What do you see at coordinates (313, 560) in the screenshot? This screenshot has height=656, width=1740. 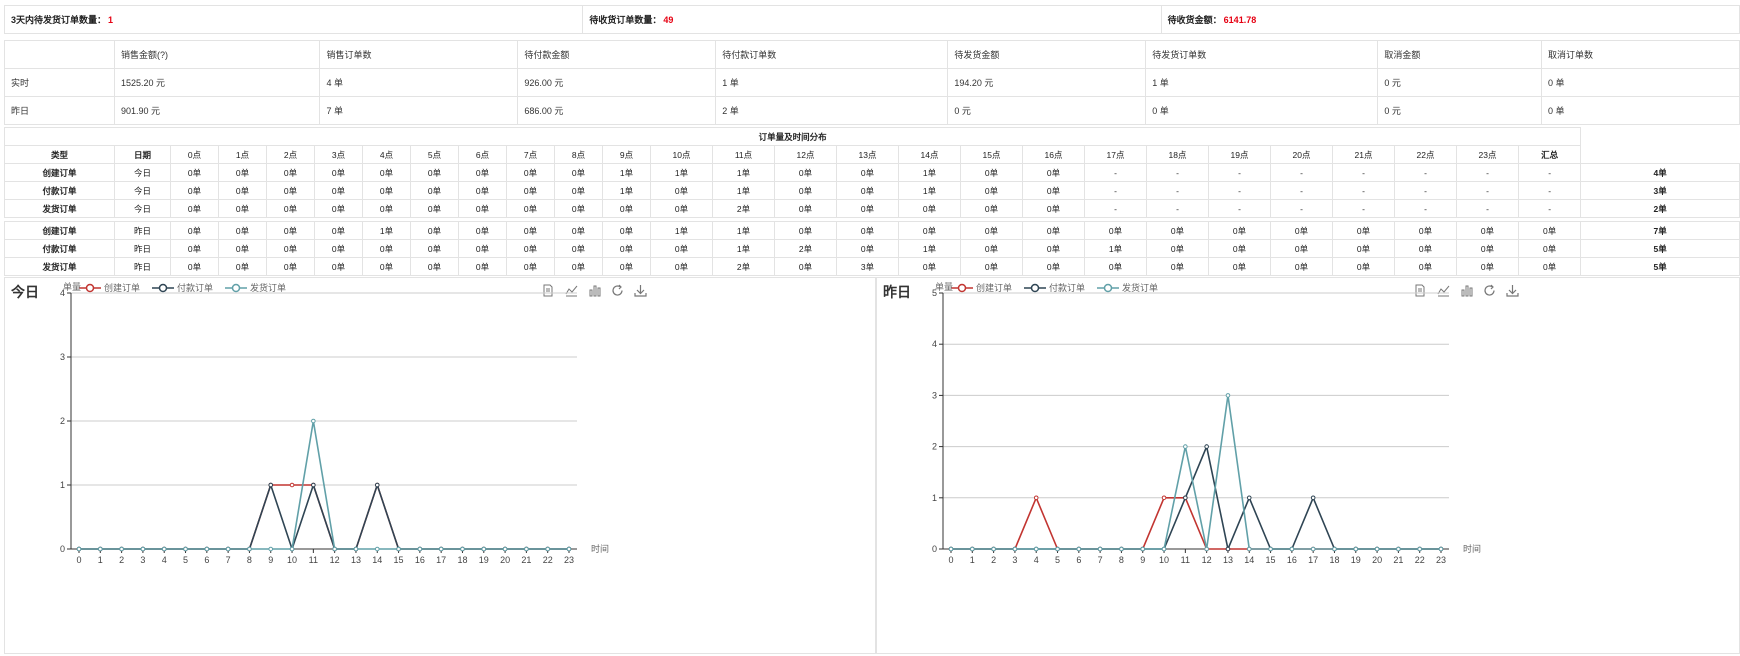 I see `x-tick-label: 11` at bounding box center [313, 560].